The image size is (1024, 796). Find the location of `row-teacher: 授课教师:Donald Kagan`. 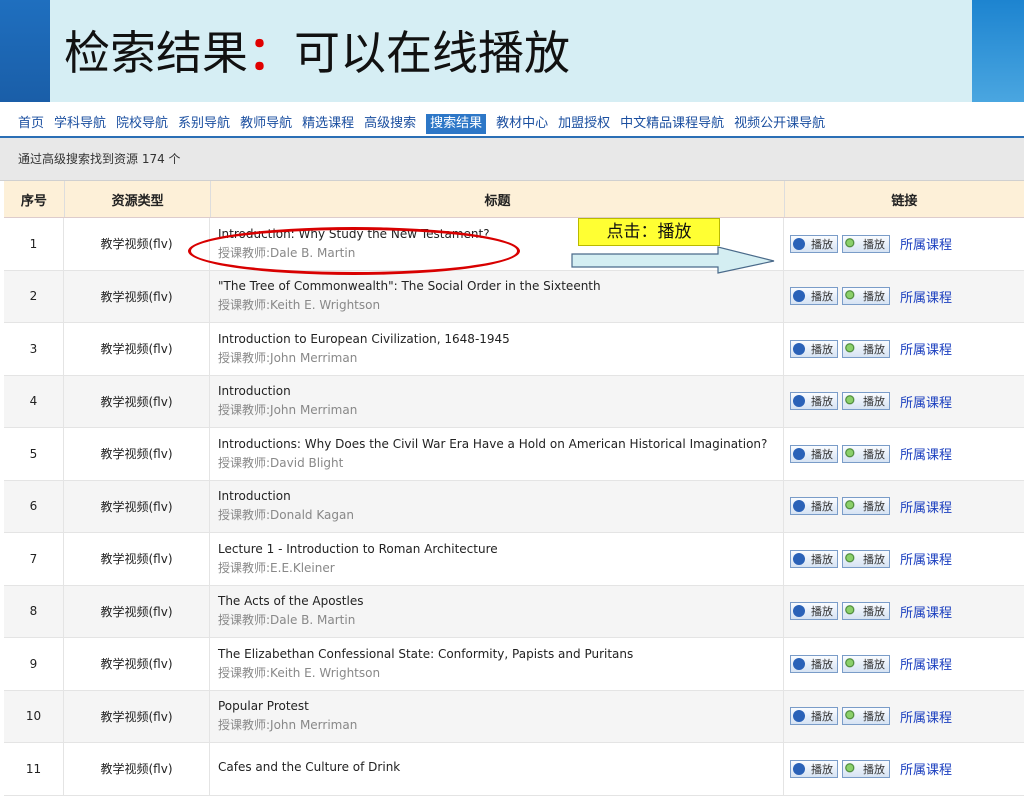

row-teacher: 授课教师:Donald Kagan is located at coordinates (286, 515).